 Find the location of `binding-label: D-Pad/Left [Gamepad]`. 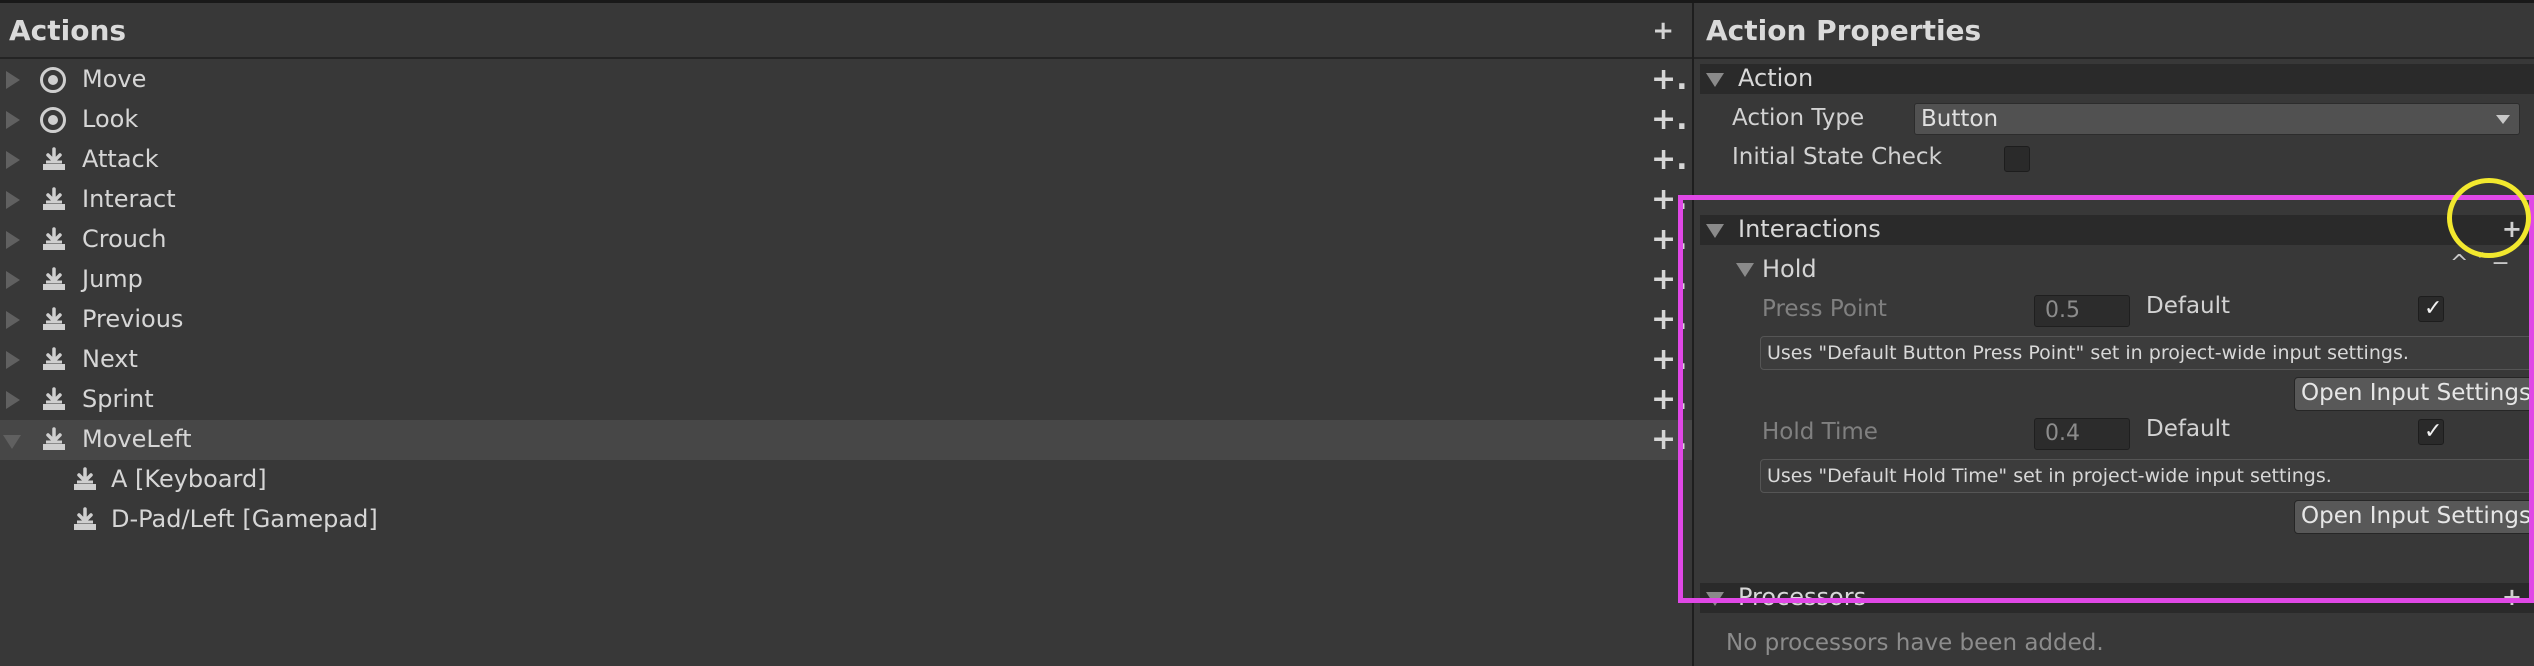

binding-label: D-Pad/Left [Gamepad] is located at coordinates (244, 519).